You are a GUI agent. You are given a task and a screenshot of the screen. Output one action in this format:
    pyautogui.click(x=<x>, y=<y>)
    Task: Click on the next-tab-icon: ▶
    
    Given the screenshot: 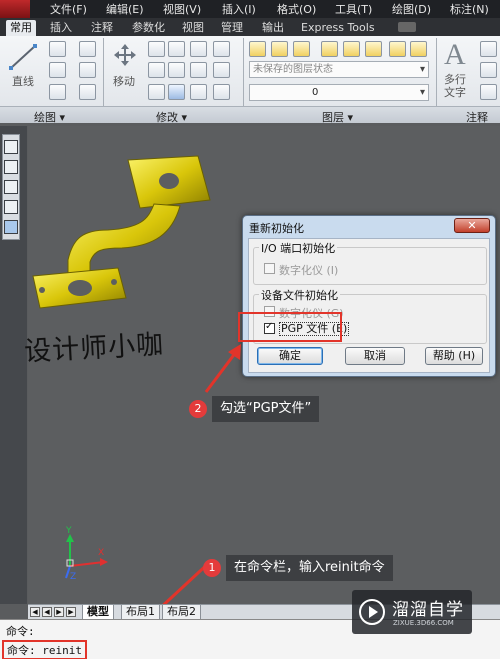 What is the action you would take?
    pyautogui.click(x=59, y=612)
    